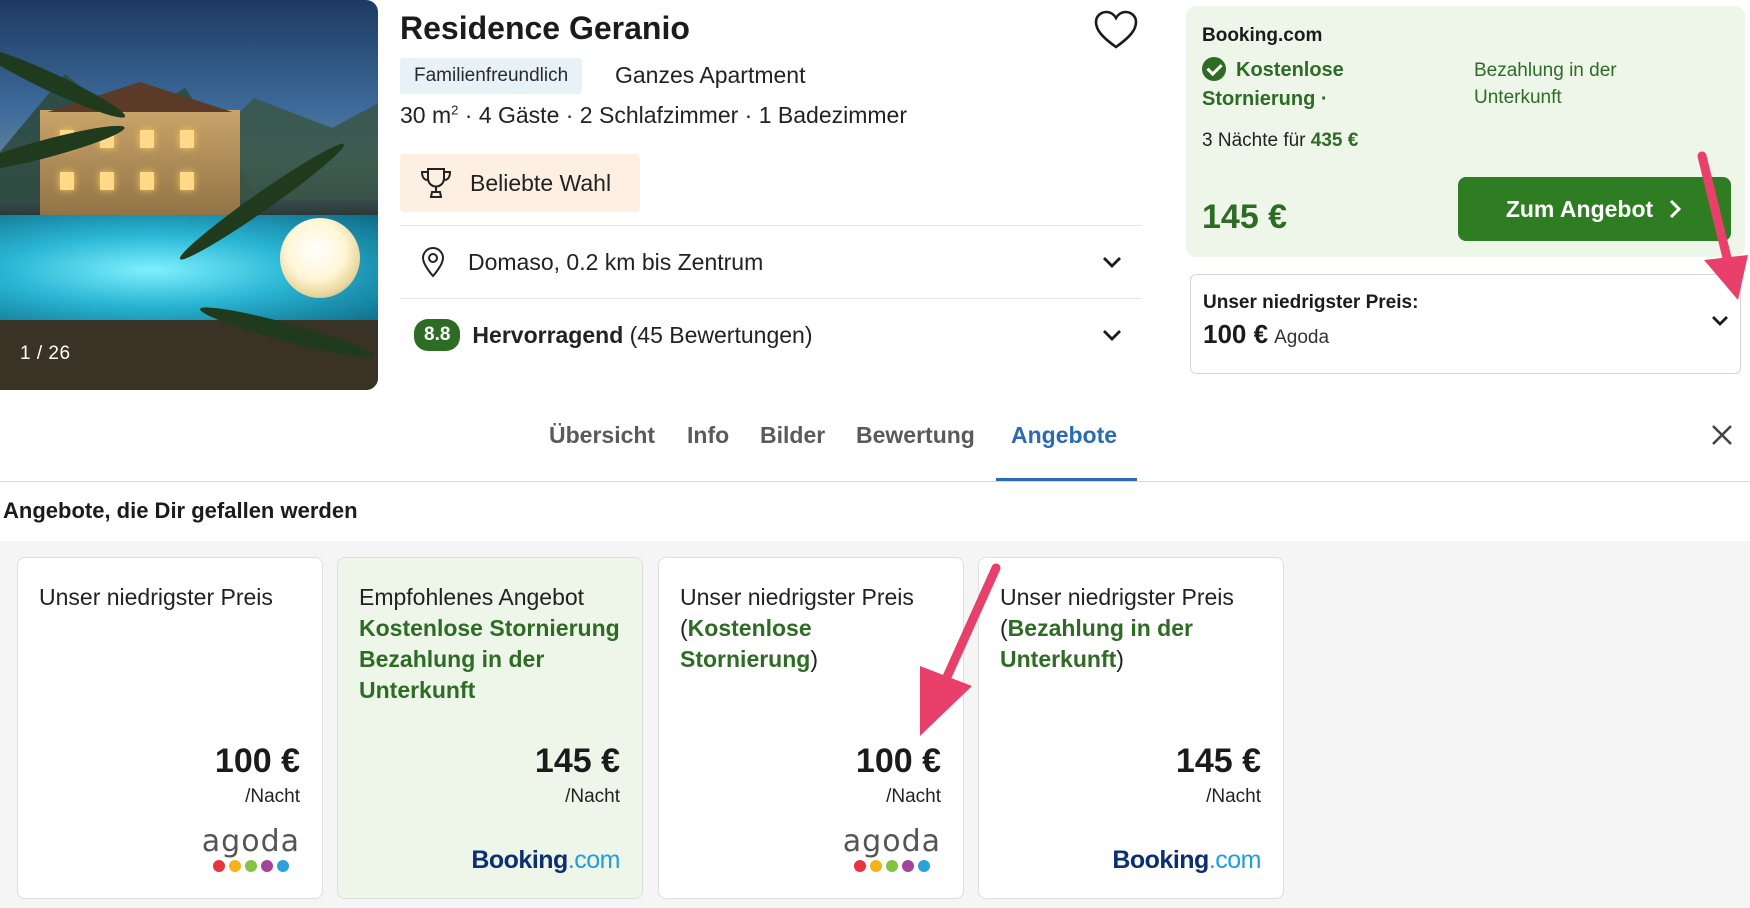 Image resolution: width=1750 pixels, height=908 pixels. I want to click on photo-counter: 1 / 26, so click(45, 353).